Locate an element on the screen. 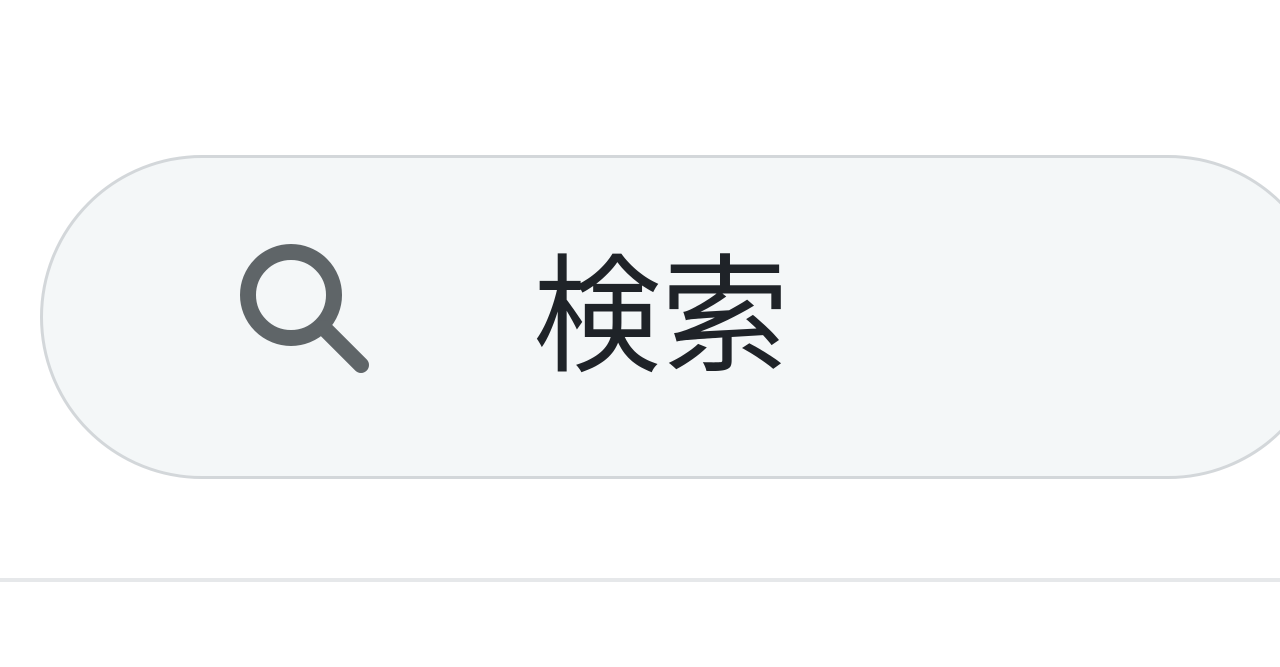 The height and width of the screenshot is (667, 1280). divider is located at coordinates (640, 580).